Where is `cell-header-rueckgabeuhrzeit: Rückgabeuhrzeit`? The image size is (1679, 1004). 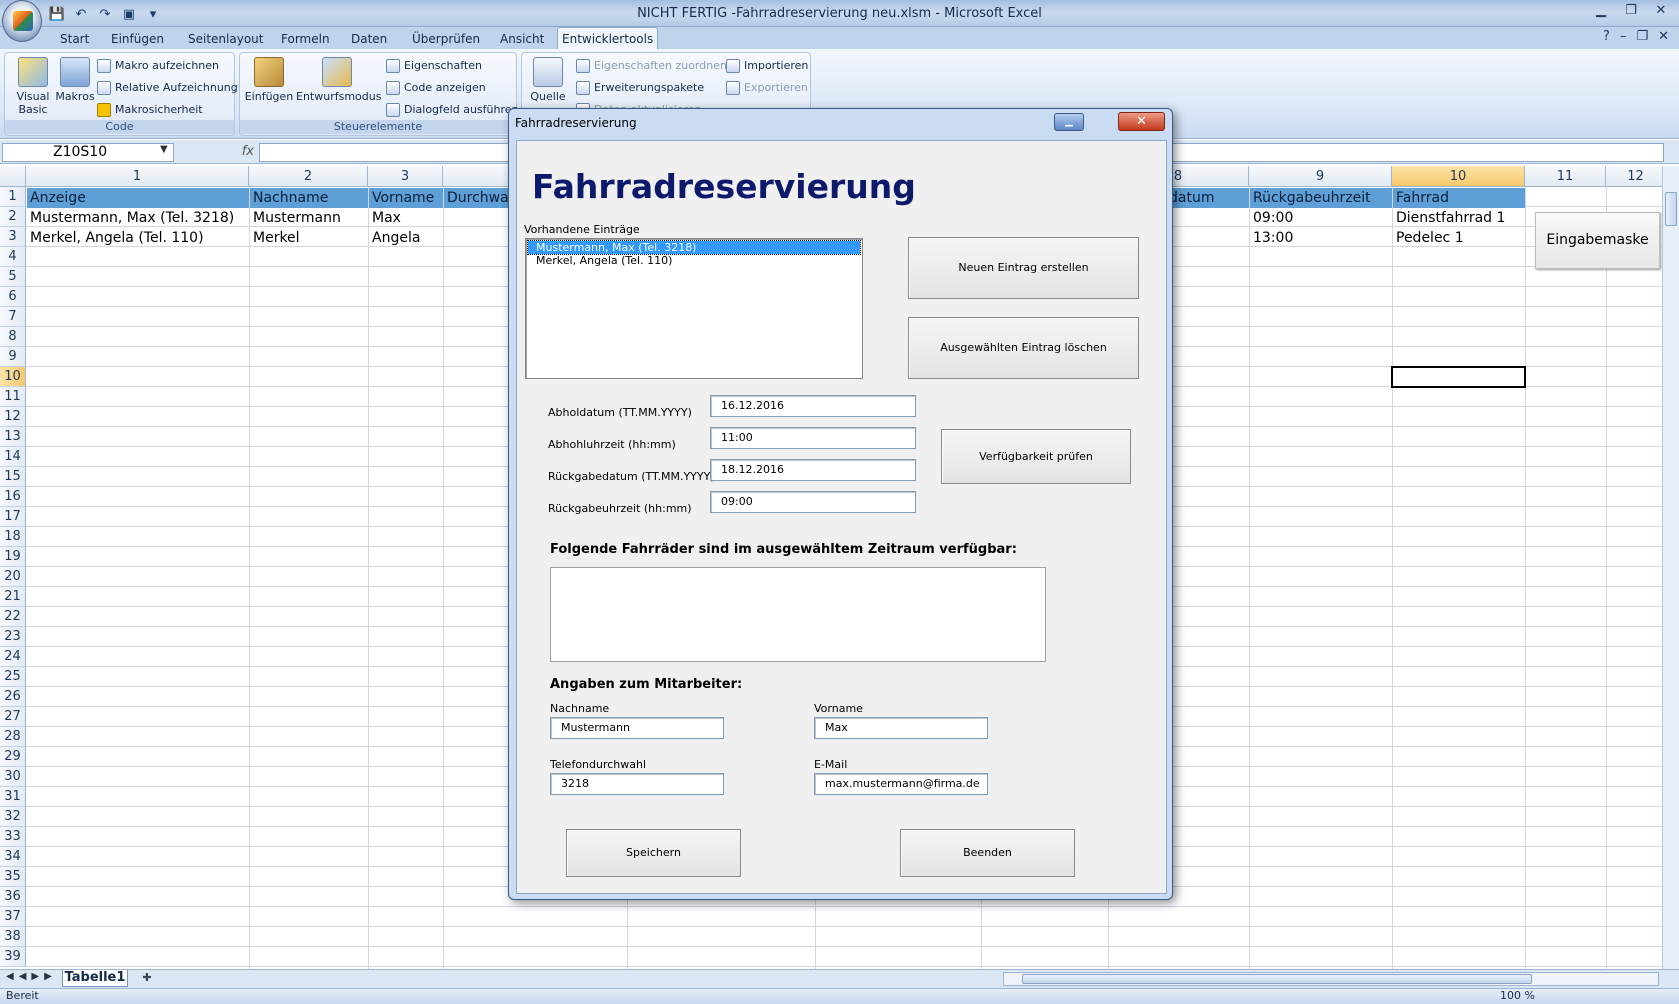
cell-header-rueckgabeuhrzeit: Rückgabeuhrzeit is located at coordinates (1321, 198).